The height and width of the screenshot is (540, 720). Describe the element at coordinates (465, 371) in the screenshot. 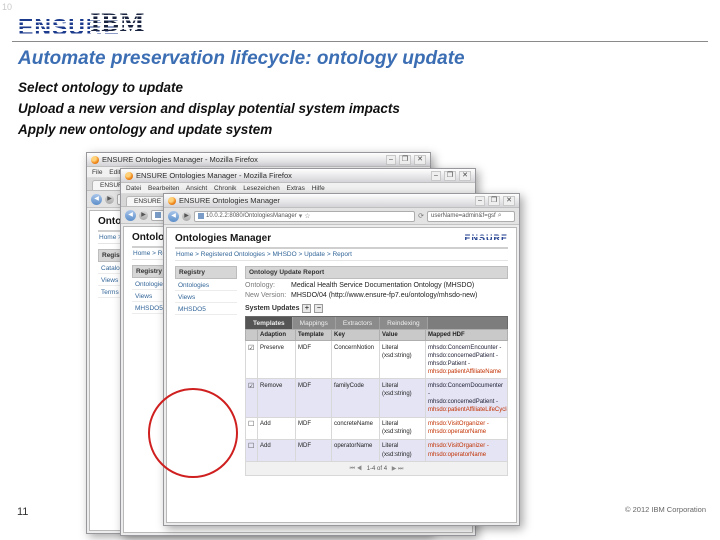

I see `mapped-changed: mhsdo:patientAffiliateName` at that location.